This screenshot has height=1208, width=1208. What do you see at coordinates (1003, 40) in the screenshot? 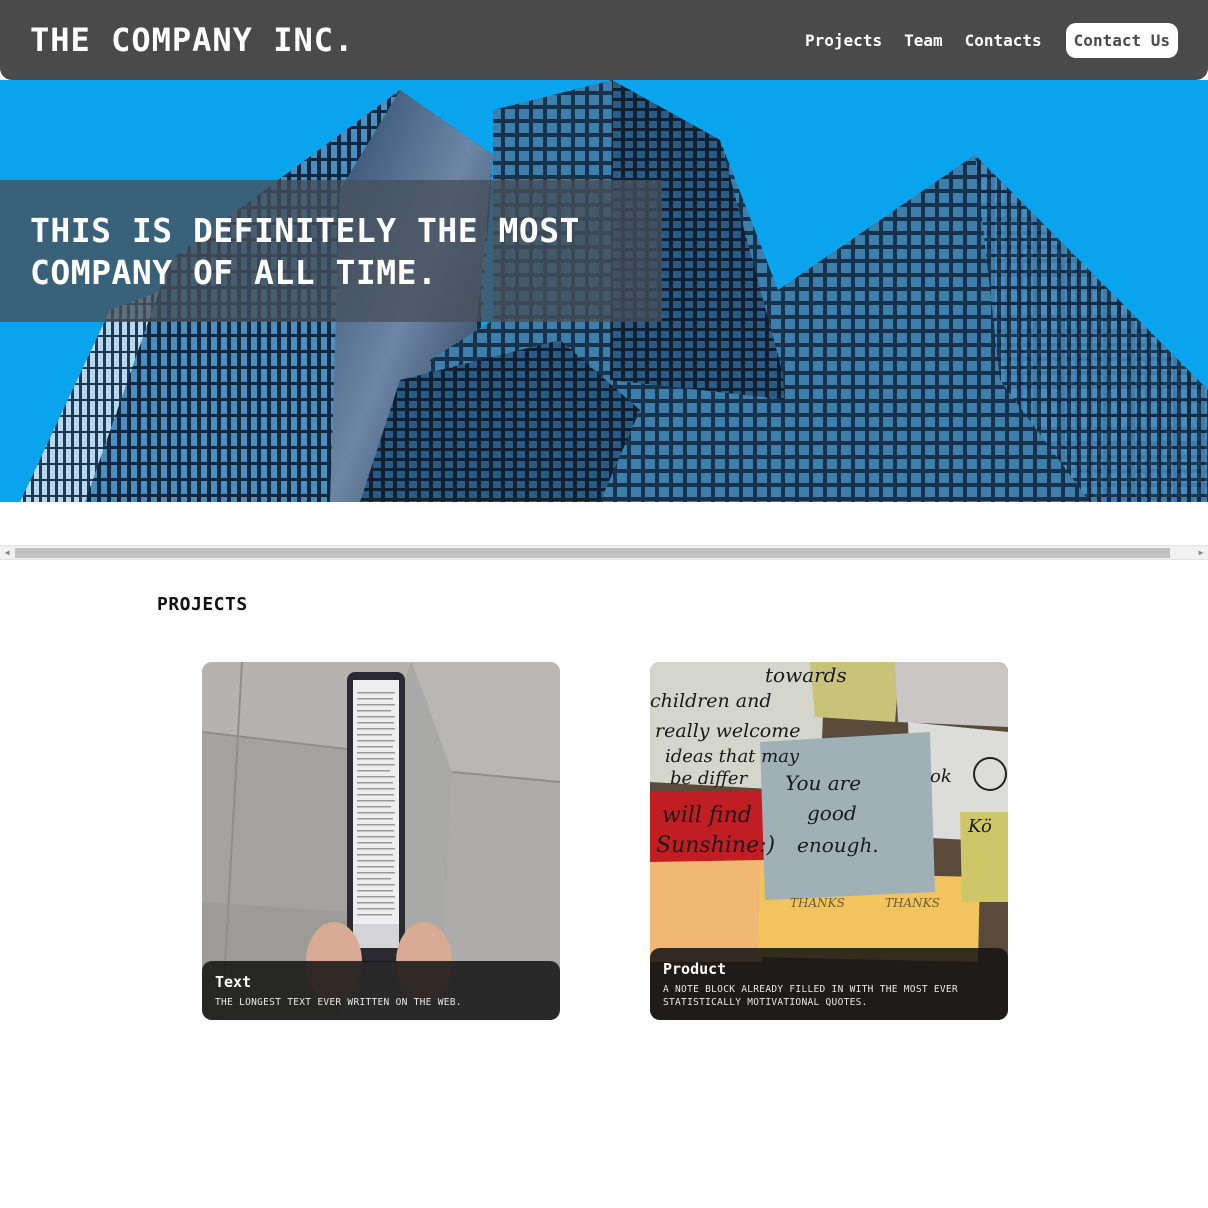
I see `nav-link-contacts: Contacts` at bounding box center [1003, 40].